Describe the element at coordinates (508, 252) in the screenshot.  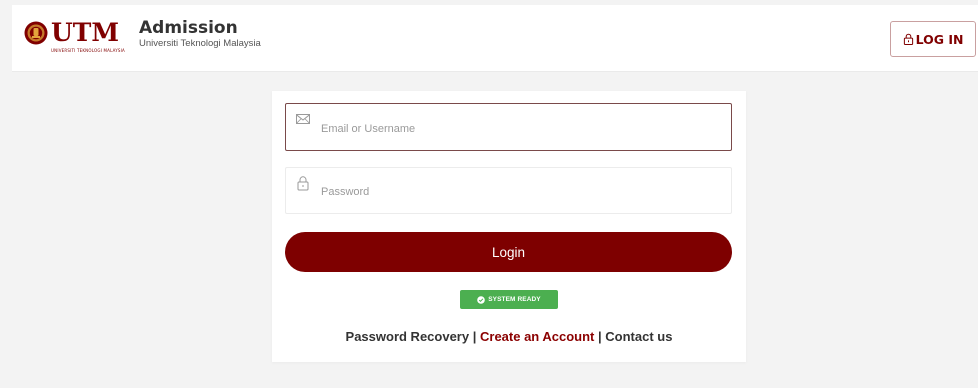
I see `login-submit-button: Login` at that location.